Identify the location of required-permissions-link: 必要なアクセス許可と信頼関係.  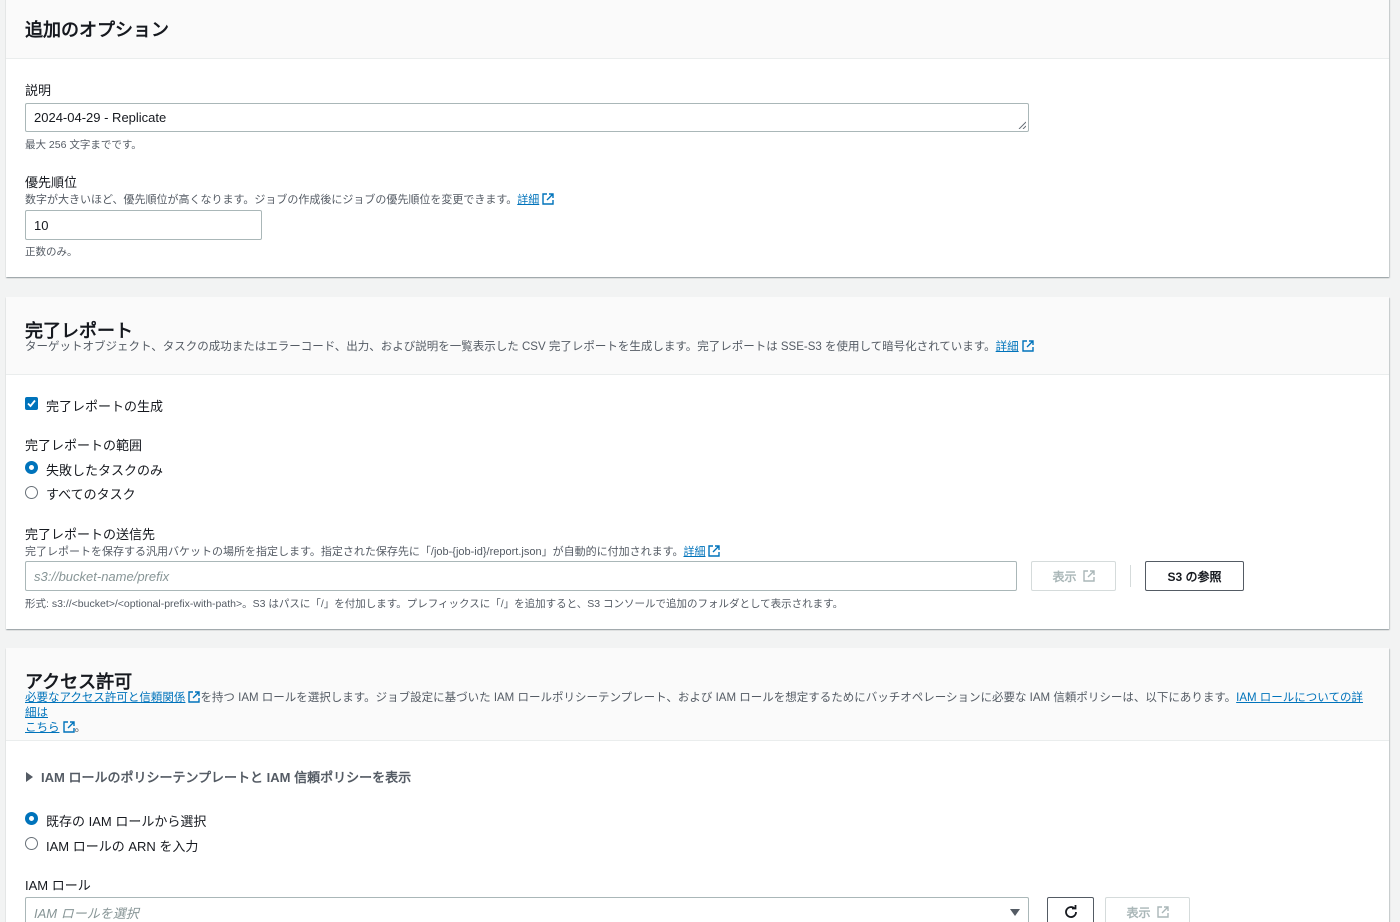
(105, 698).